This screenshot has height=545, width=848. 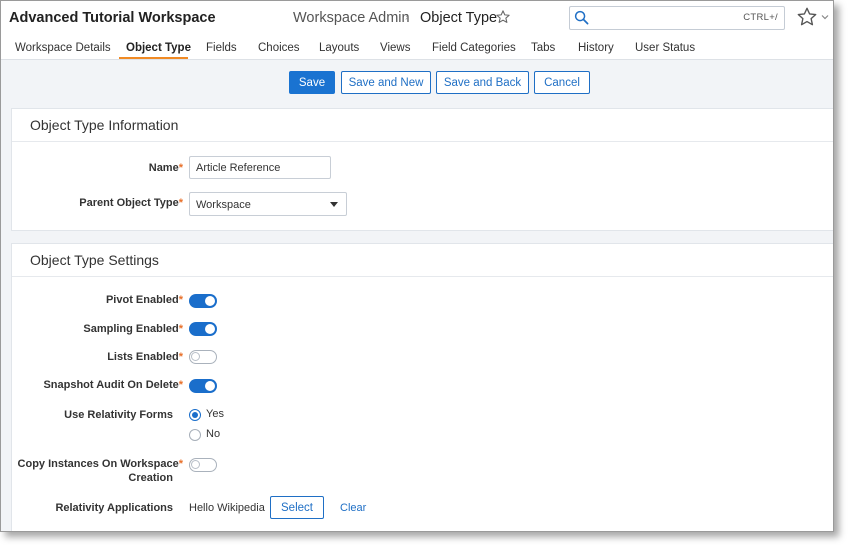 I want to click on active-tab-indicator, so click(x=153, y=58).